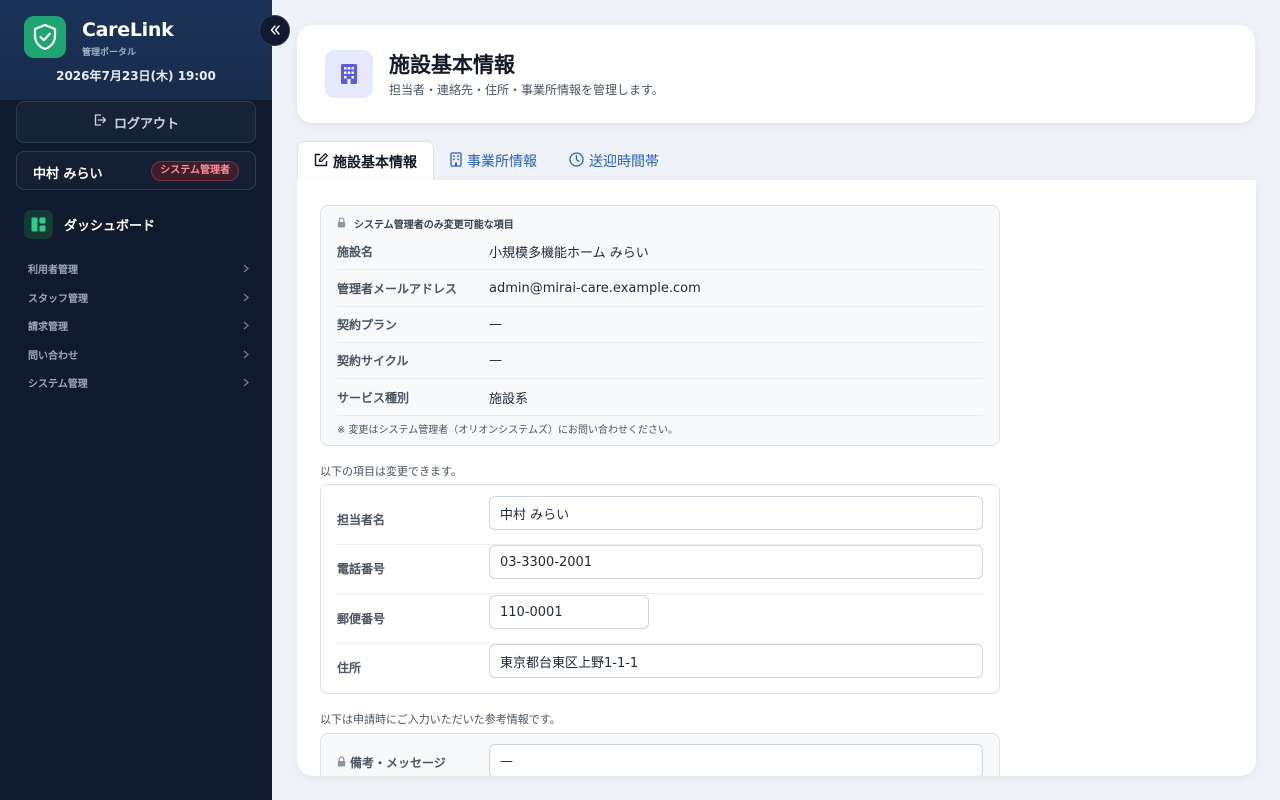 The image size is (1280, 800). Describe the element at coordinates (45, 37) in the screenshot. I see `shield-logo-icon` at that location.